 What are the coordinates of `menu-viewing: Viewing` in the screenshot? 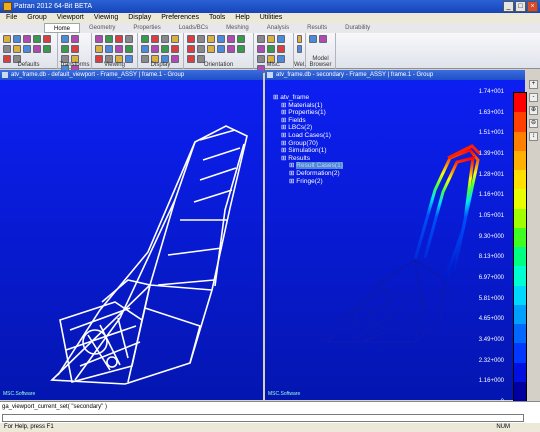 It's located at (106, 18).